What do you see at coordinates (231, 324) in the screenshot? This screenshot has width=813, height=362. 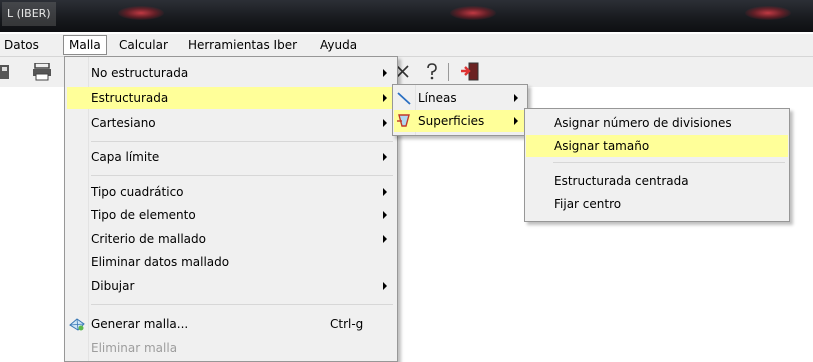 I see `menu-item-generar-malla: Generar malla... Ctrl-g` at bounding box center [231, 324].